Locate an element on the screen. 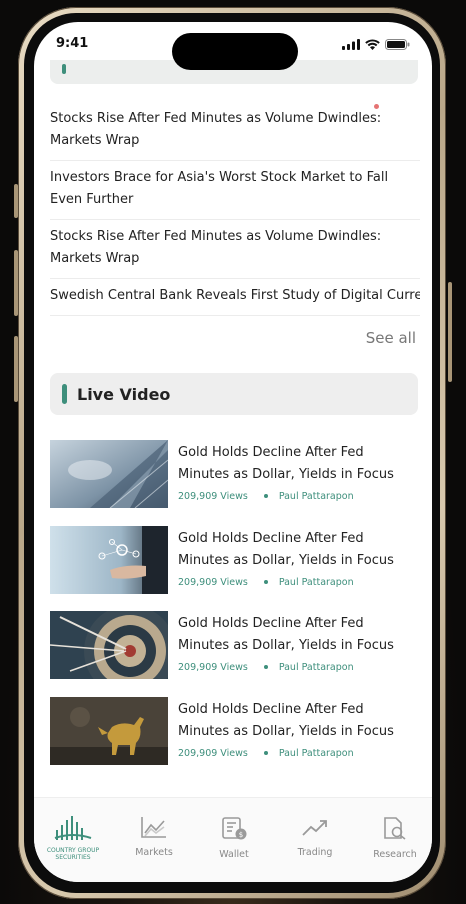  tab-markets: Markets is located at coordinates (154, 837).